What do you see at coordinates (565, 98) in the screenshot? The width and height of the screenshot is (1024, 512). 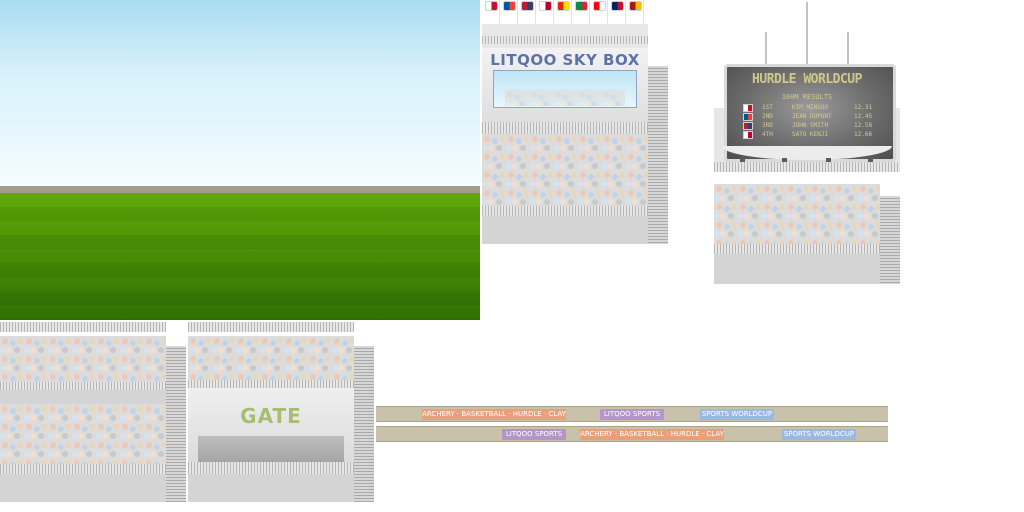 I see `skybox-window-crowd` at bounding box center [565, 98].